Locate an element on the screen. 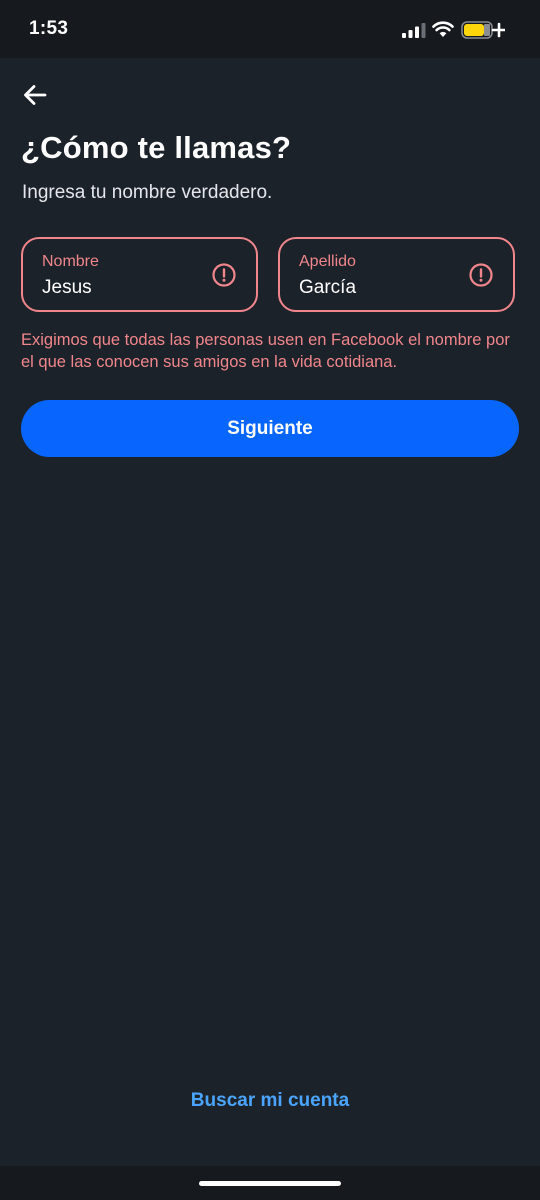  battery-charging-icon is located at coordinates (483, 30).